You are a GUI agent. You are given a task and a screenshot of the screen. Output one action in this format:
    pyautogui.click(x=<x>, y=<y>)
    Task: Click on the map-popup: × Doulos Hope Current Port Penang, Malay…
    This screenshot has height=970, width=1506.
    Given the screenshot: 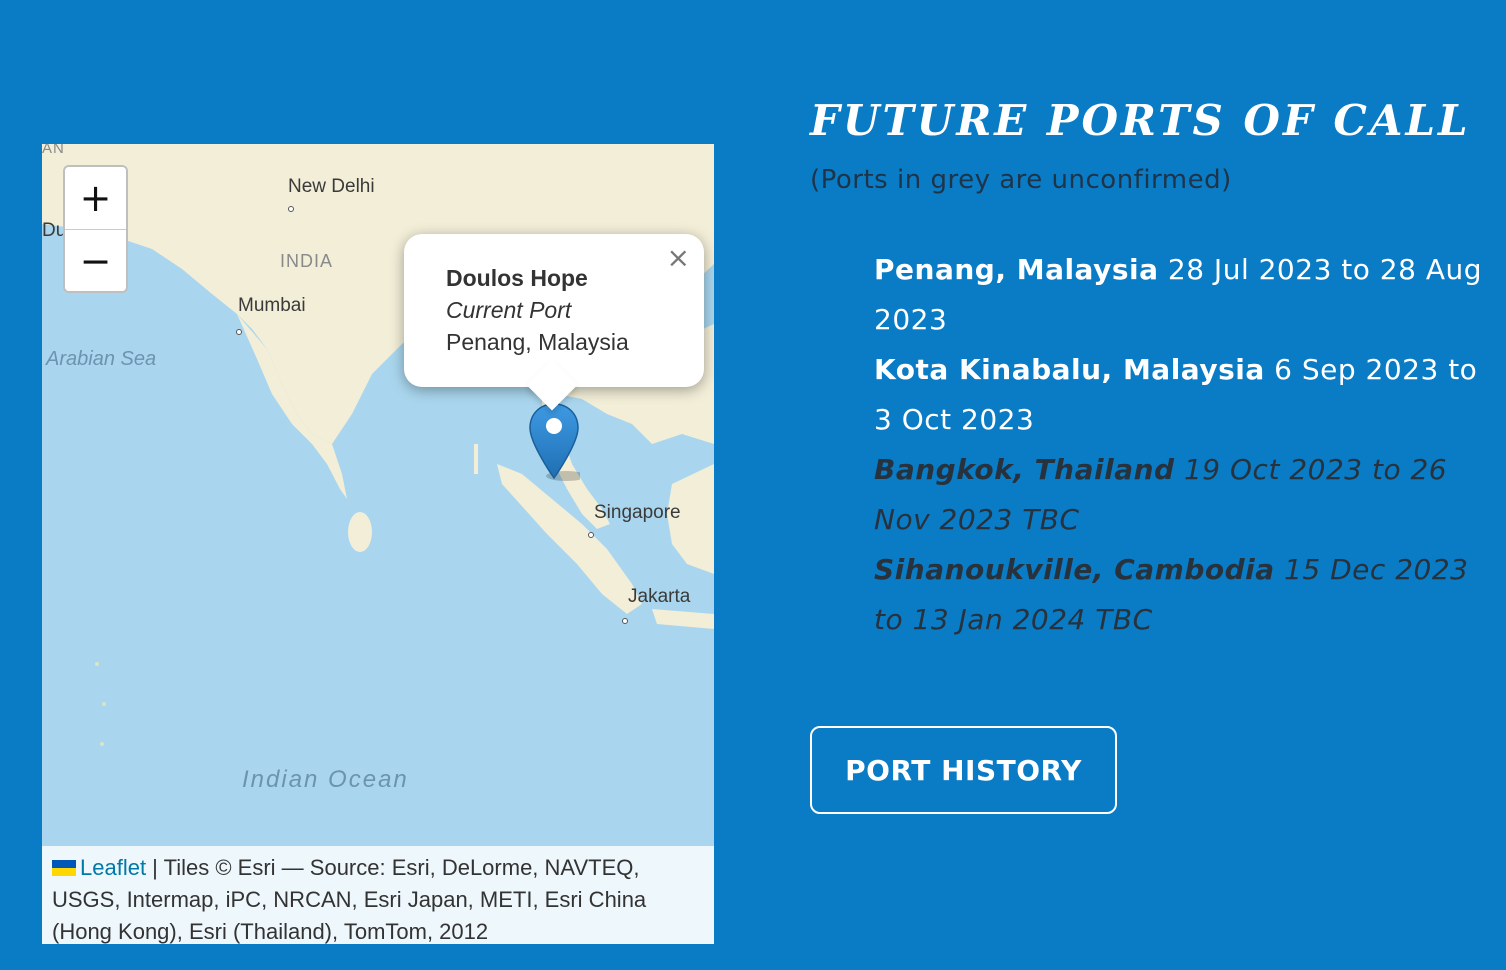 What is the action you would take?
    pyautogui.click(x=554, y=322)
    